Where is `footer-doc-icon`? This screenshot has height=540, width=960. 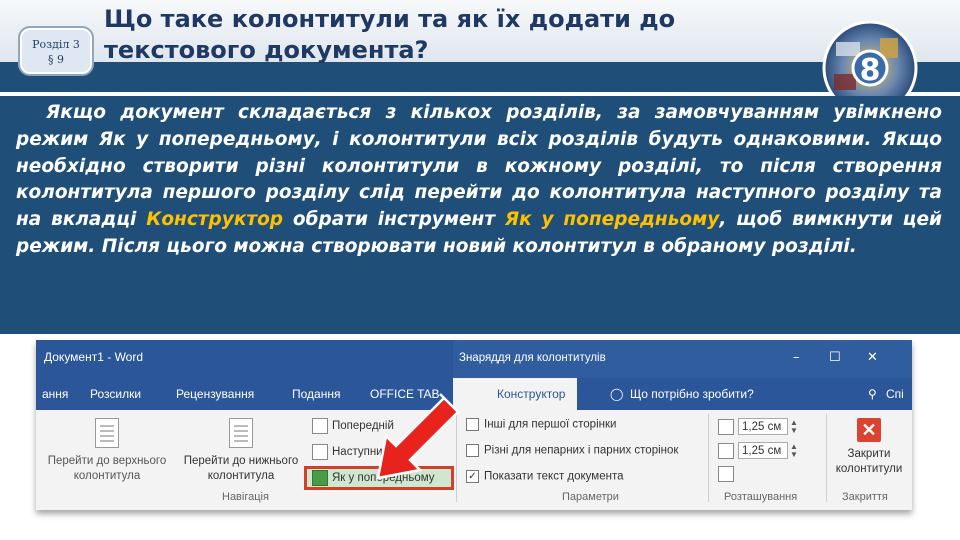
footer-doc-icon is located at coordinates (241, 433).